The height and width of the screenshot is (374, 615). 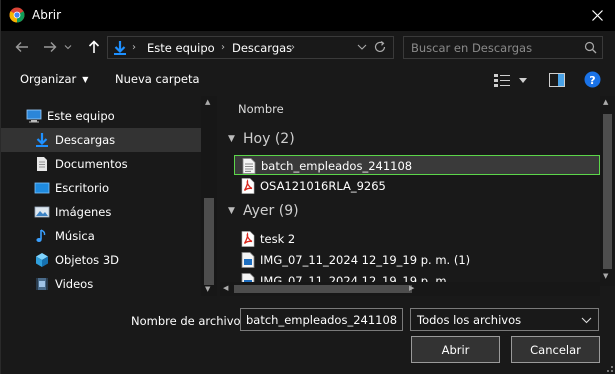 What do you see at coordinates (100, 236) in the screenshot?
I see `nav-item-musica: Música` at bounding box center [100, 236].